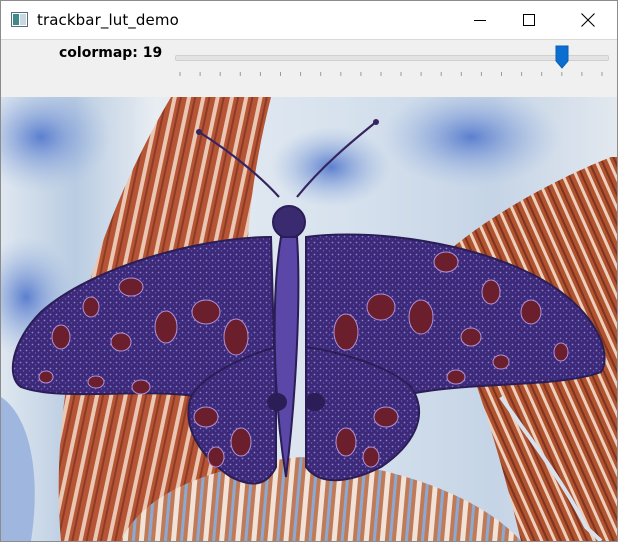 This screenshot has height=542, width=618. I want to click on trackbar-panel: colormap: 19, so click(309, 68).